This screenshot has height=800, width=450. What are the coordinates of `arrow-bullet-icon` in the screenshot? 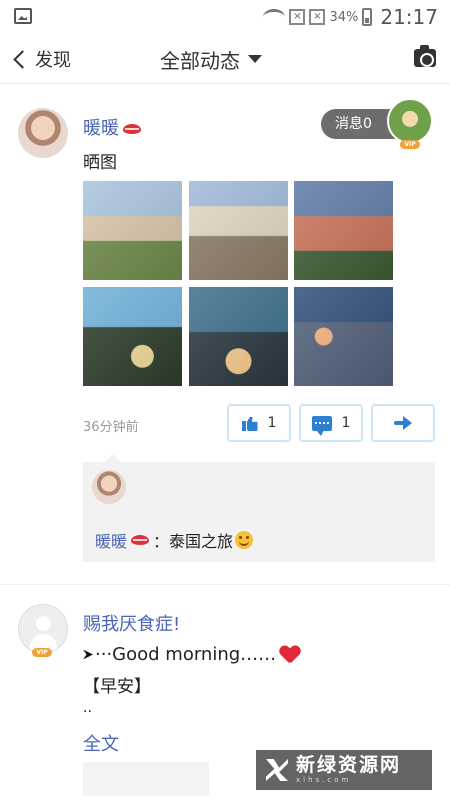 It's located at (88, 654).